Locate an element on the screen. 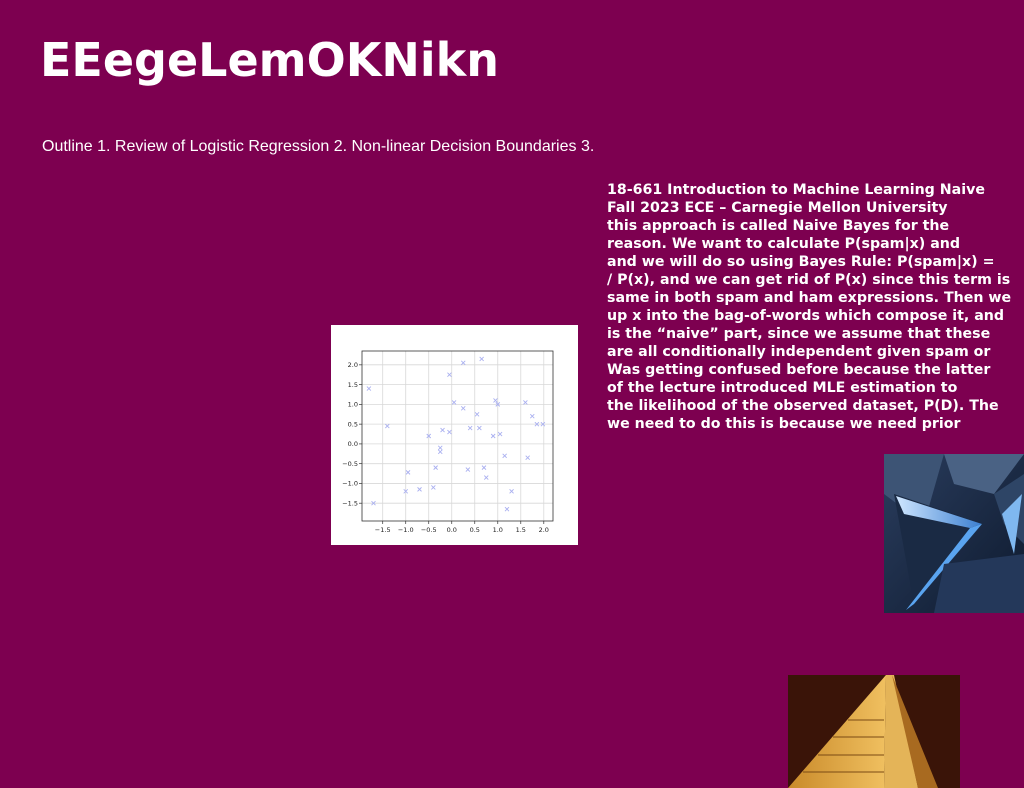 This screenshot has width=1024, height=788. x-tick-label: −1.5 is located at coordinates (383, 530).